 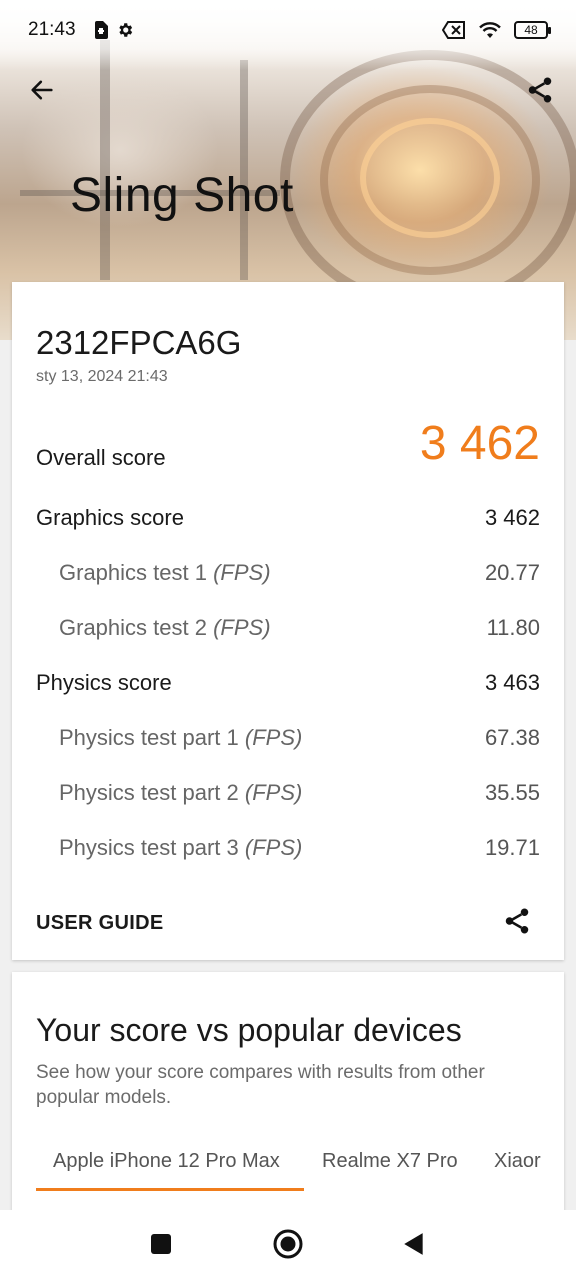 What do you see at coordinates (182, 195) in the screenshot?
I see `page-title: Sling Shot` at bounding box center [182, 195].